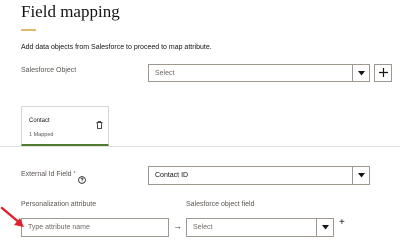  What do you see at coordinates (65, 126) in the screenshot?
I see `contact-object-card: Contact 1 Mapped` at bounding box center [65, 126].